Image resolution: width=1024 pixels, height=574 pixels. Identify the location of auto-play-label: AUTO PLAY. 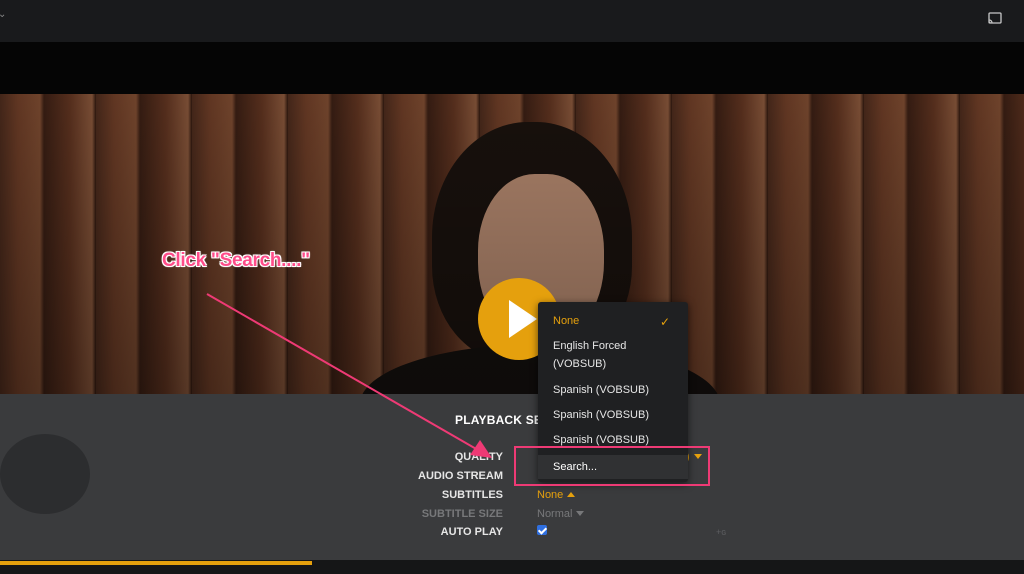
(471, 532).